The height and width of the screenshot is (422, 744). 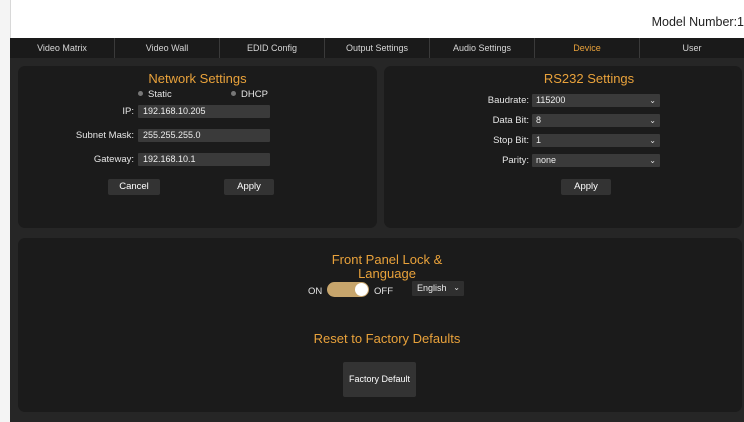 What do you see at coordinates (596, 100) in the screenshot?
I see `baudrate-select: 115200 ⌄` at bounding box center [596, 100].